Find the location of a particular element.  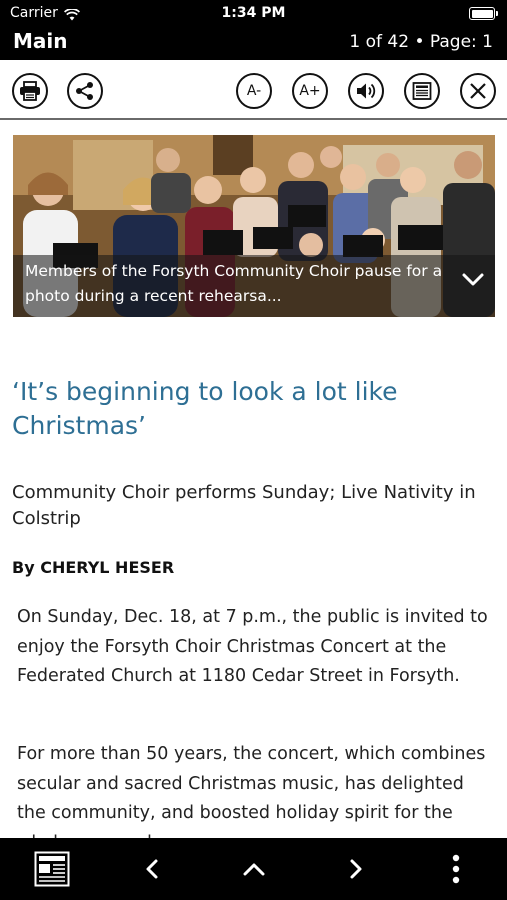

status-bar: Carrier 1:34 PM is located at coordinates (253, 13).